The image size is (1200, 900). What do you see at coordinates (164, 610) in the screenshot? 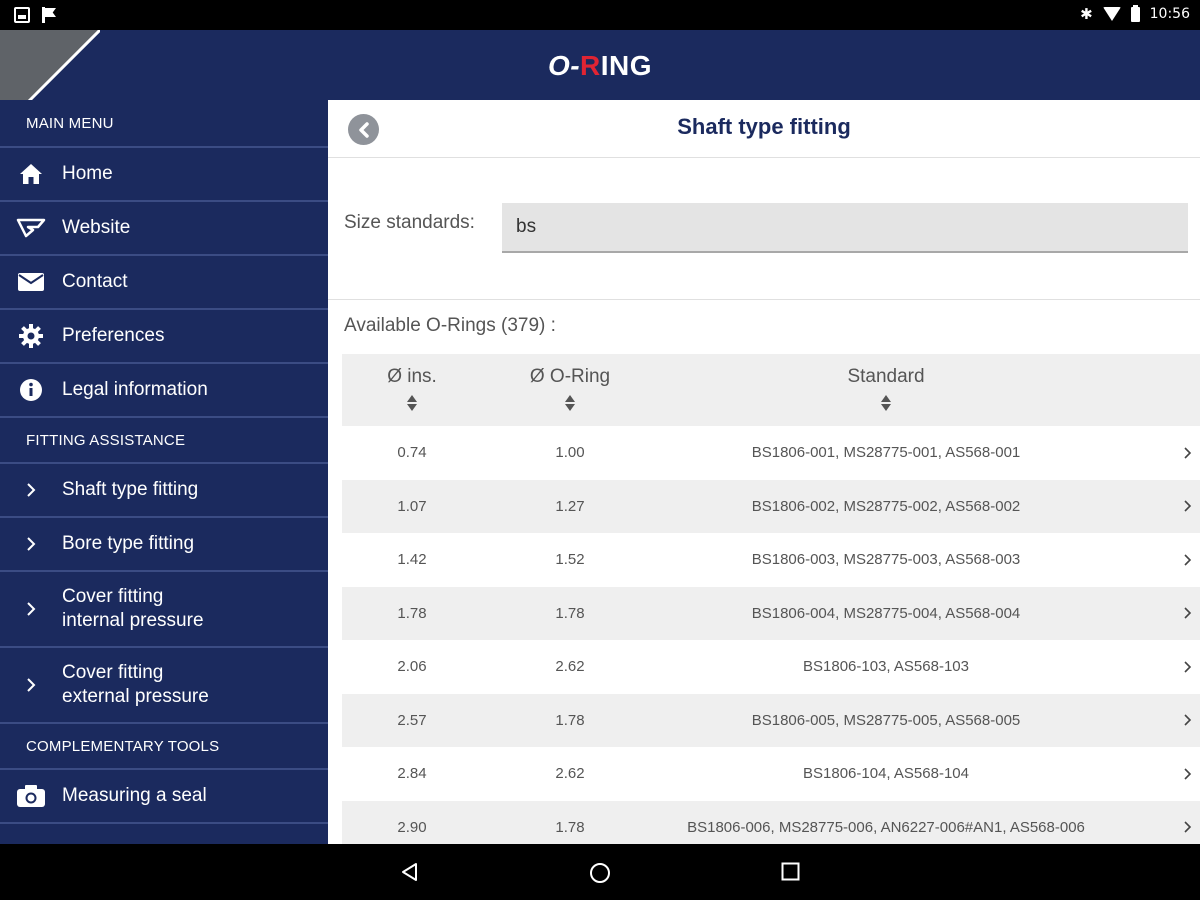
I see `sidebar-item-cover-internal: Cover fitting internal pressure` at bounding box center [164, 610].